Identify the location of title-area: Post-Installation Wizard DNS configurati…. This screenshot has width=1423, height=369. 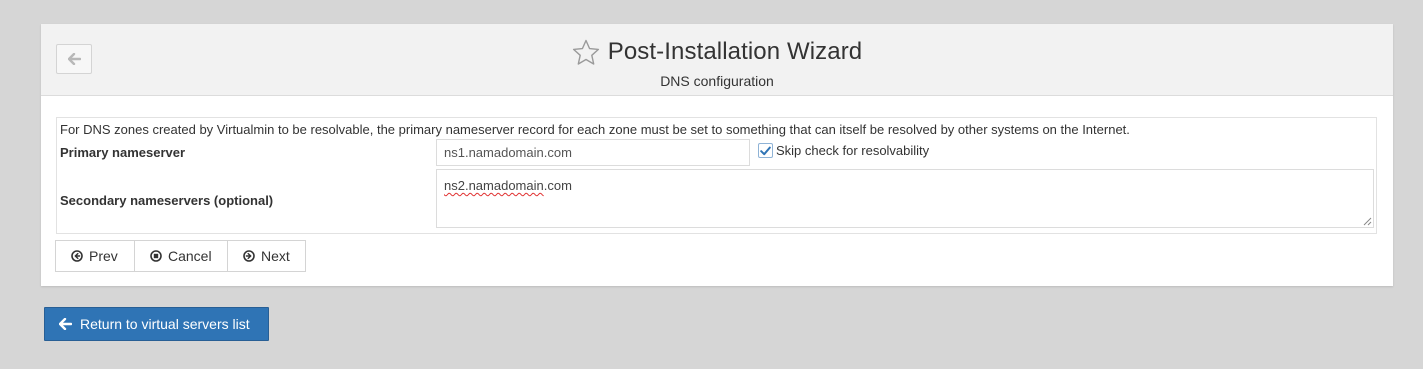
(717, 62).